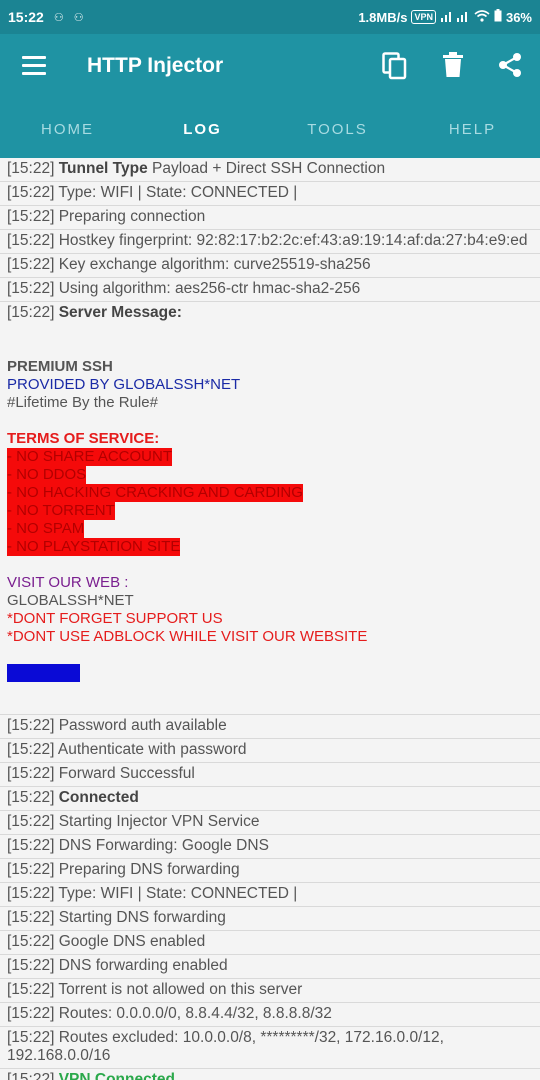 The image size is (540, 1080). What do you see at coordinates (270, 1074) in the screenshot?
I see `log-entry-vpn-connected: [15:22] VPN Connected` at bounding box center [270, 1074].